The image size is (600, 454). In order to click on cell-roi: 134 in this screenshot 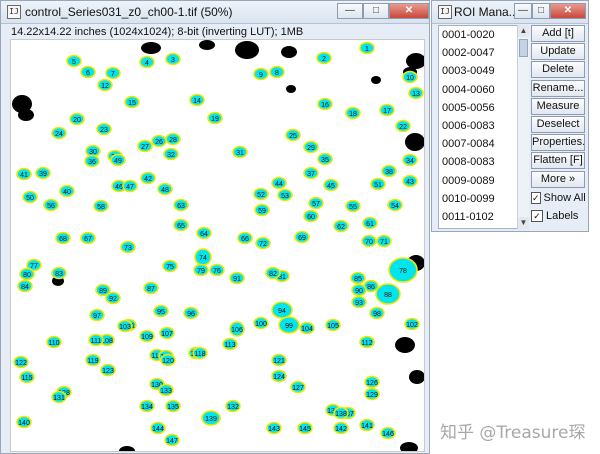, I will do `click(147, 406)`.